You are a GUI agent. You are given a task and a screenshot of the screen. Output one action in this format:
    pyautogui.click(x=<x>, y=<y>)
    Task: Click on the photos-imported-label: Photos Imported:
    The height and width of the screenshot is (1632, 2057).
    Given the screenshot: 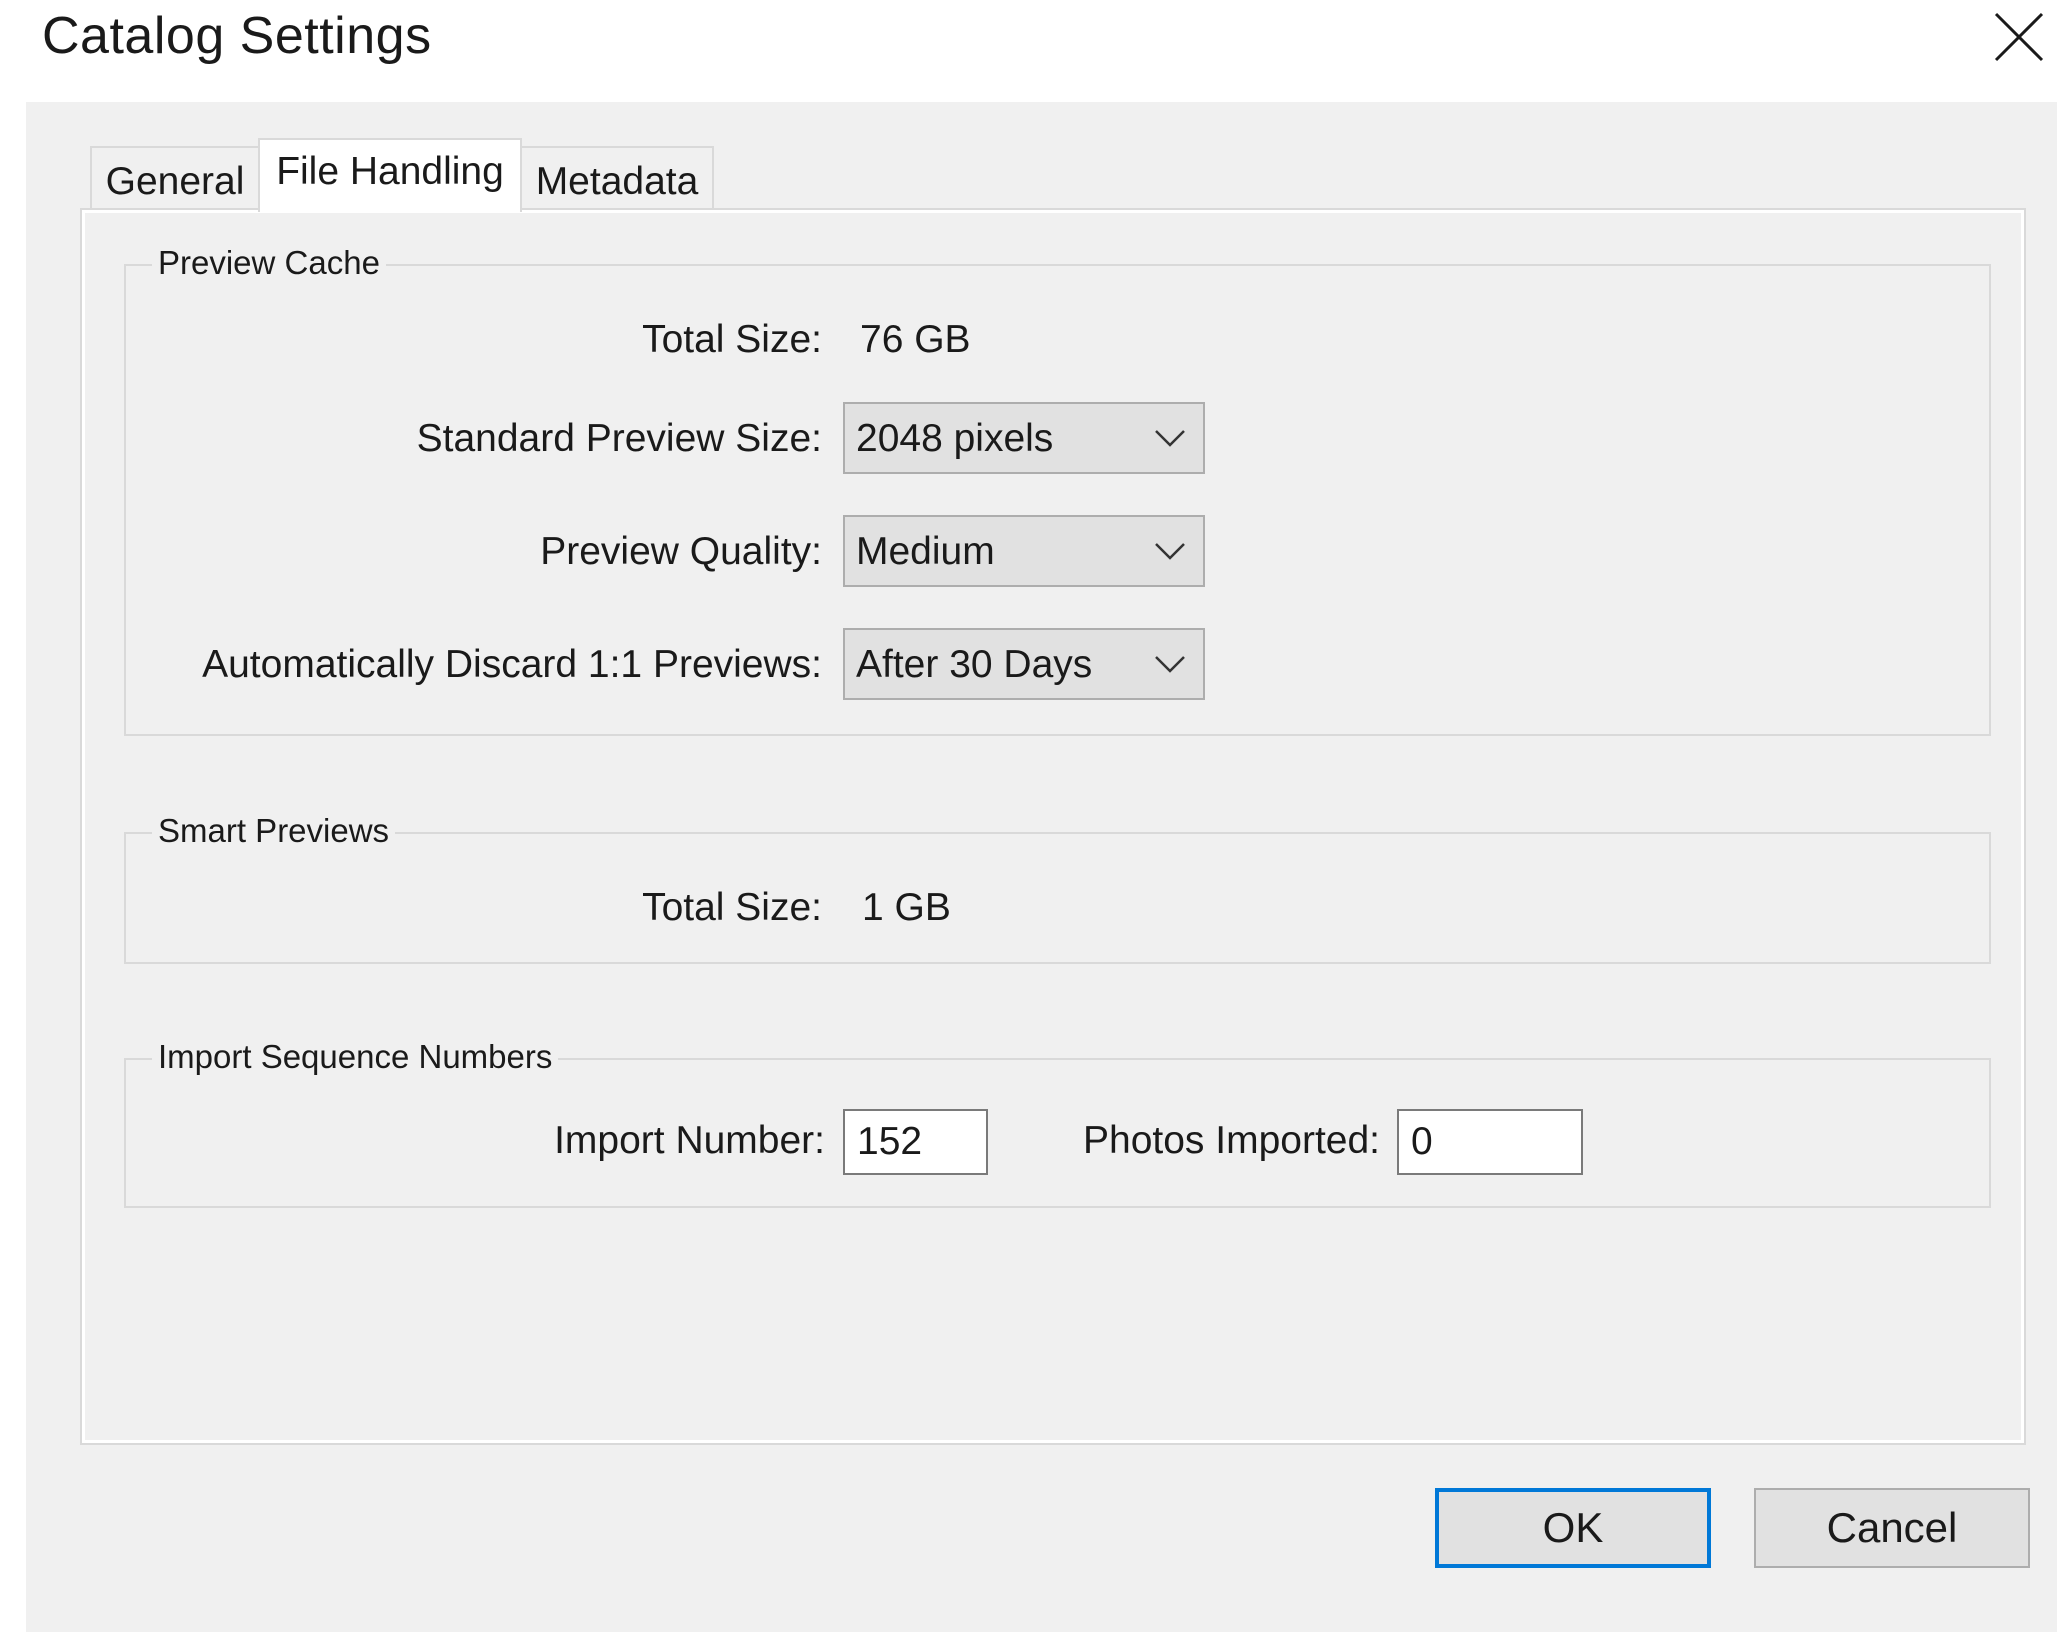 What is the action you would take?
    pyautogui.click(x=1231, y=1140)
    